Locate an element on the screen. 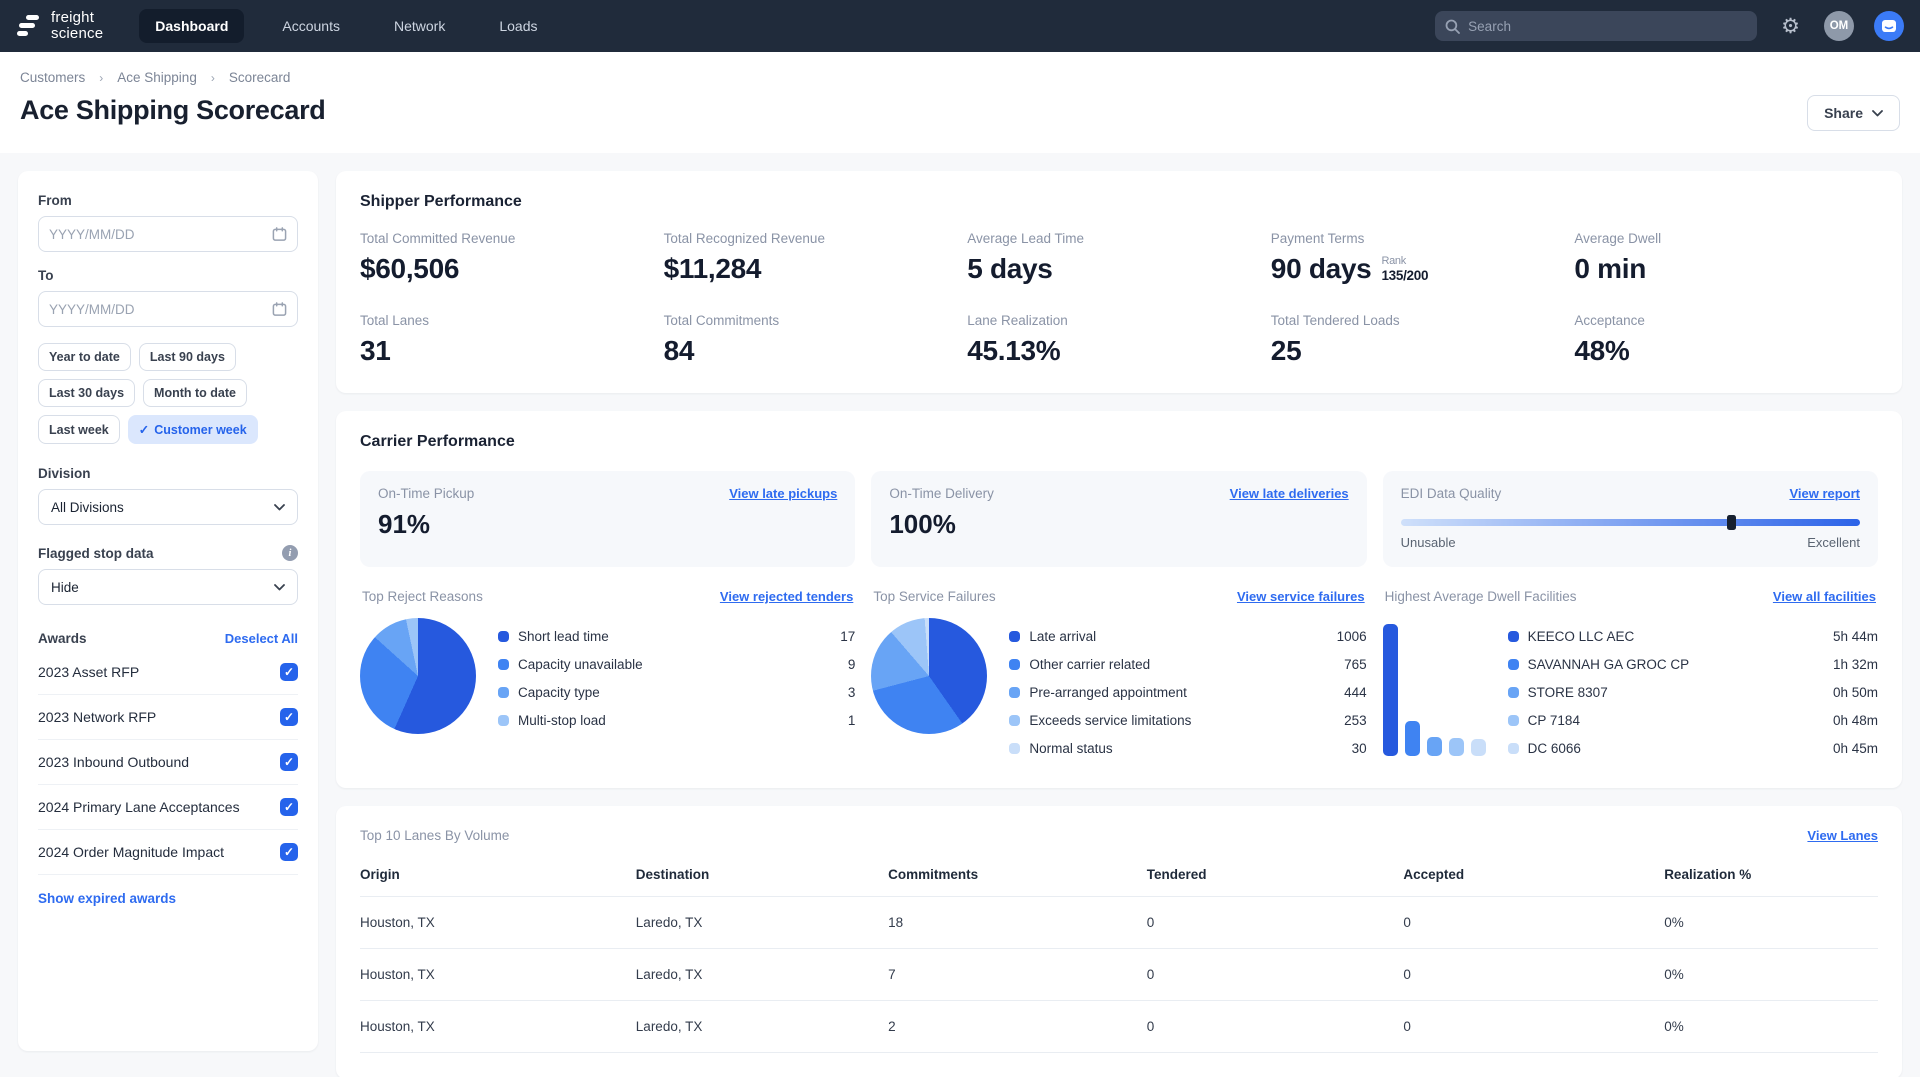 This screenshot has width=1920, height=1077. info-icon: i is located at coordinates (290, 553).